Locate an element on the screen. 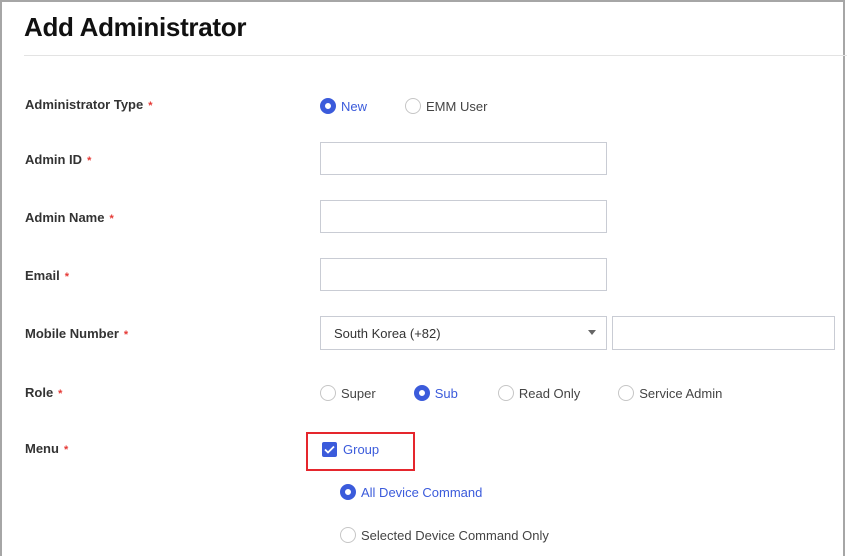  role-label: Role * is located at coordinates (43, 392).